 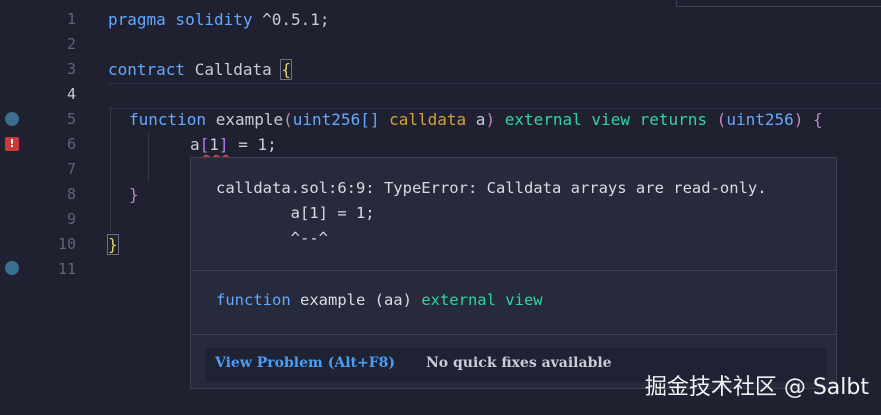 What do you see at coordinates (223, 144) in the screenshot?
I see `bracket: ]` at bounding box center [223, 144].